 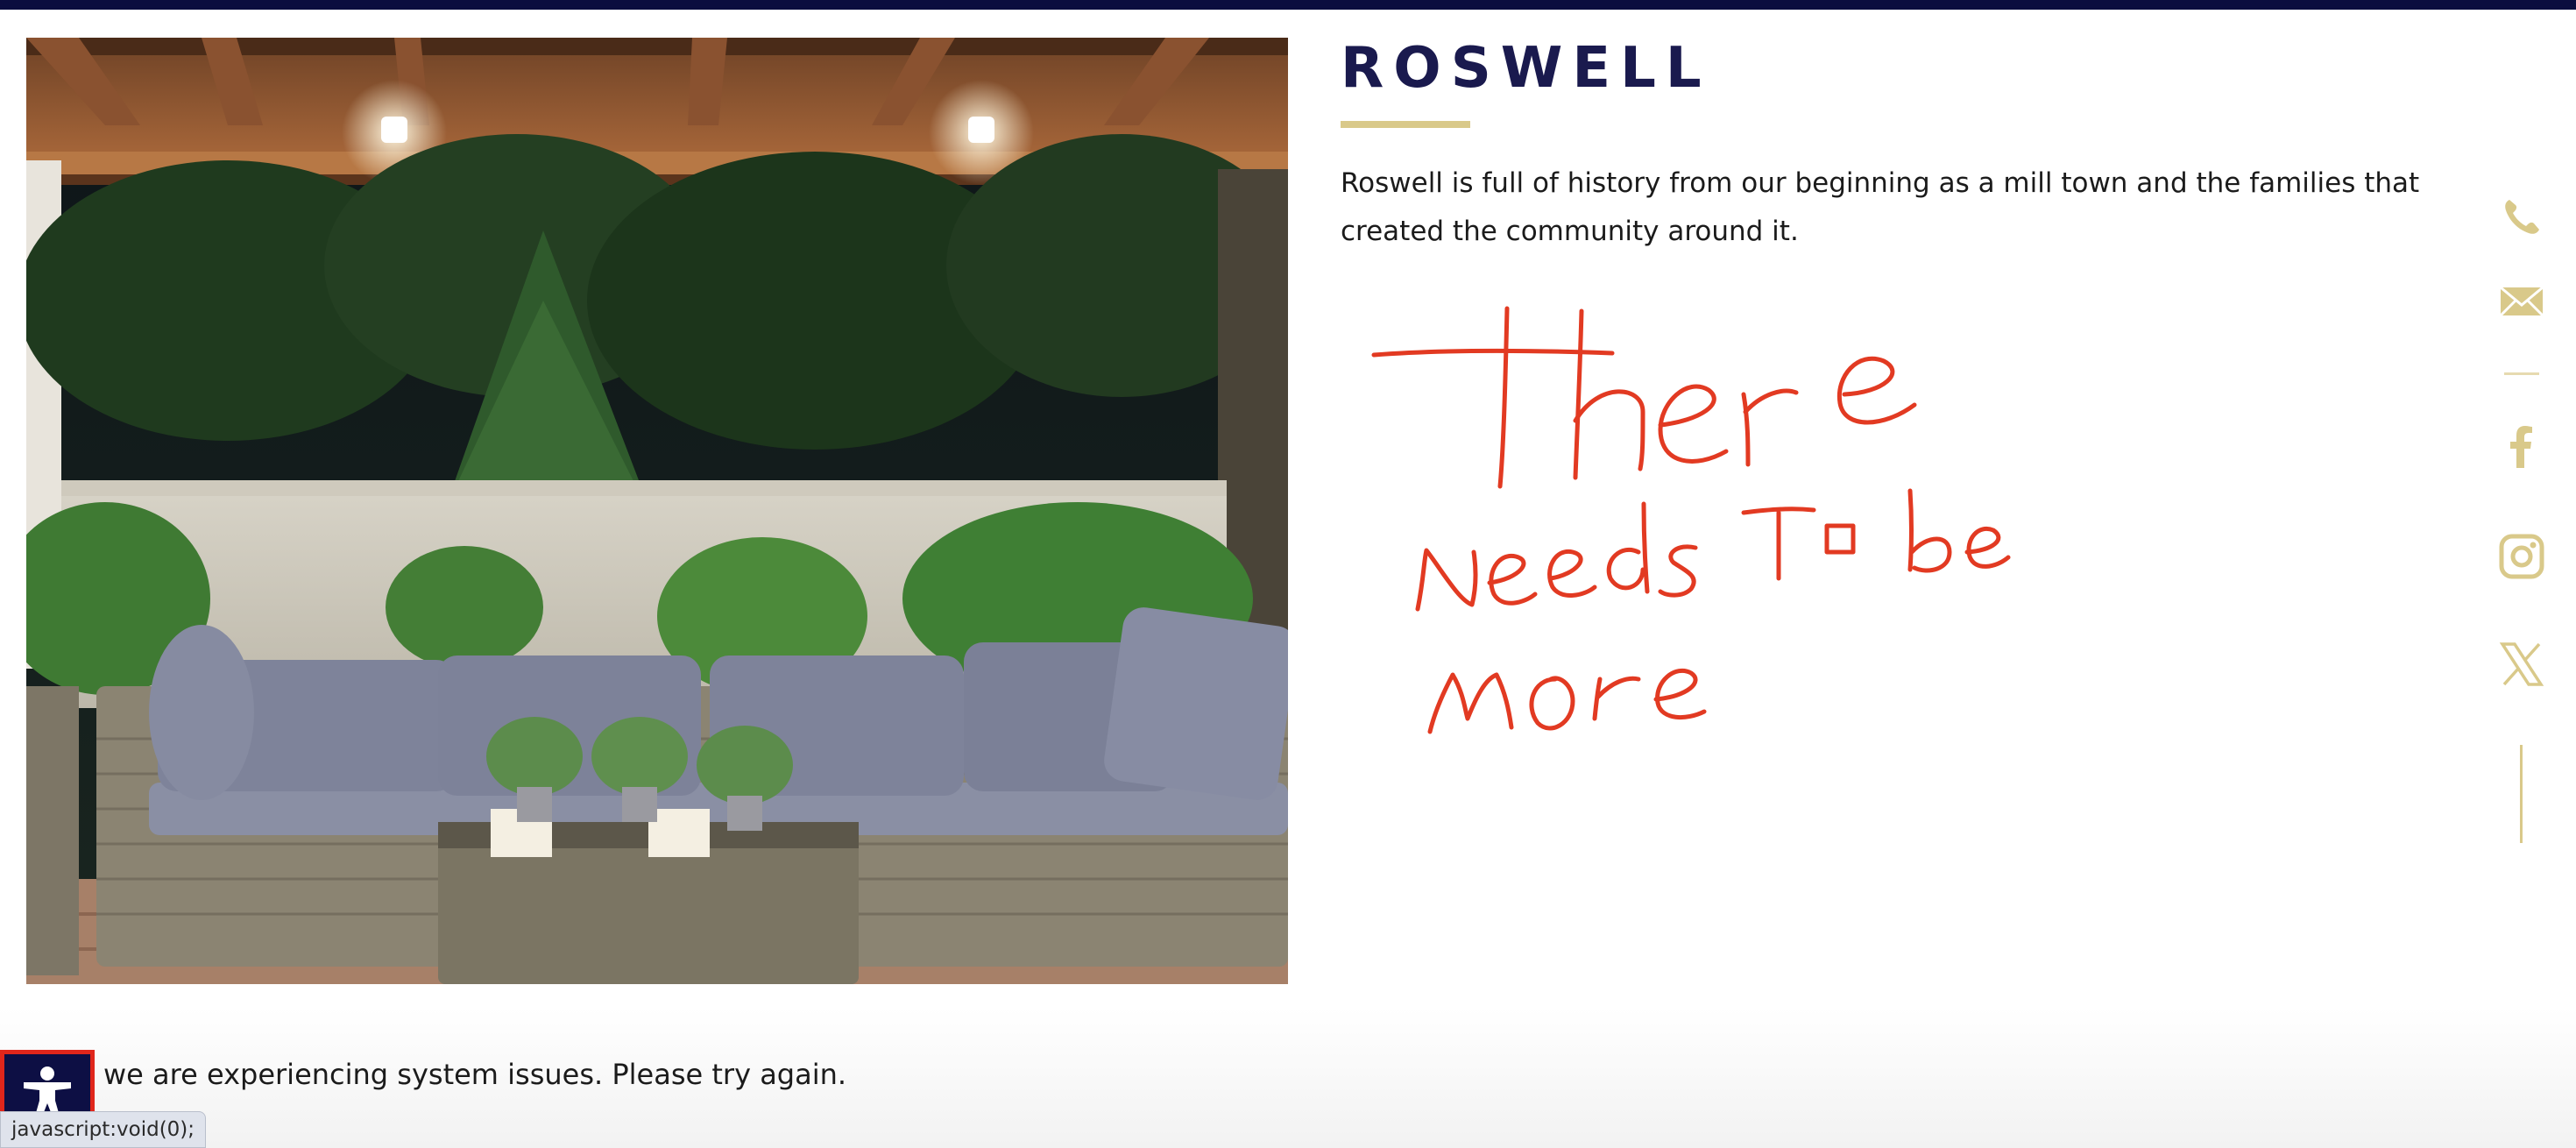 I want to click on instagram-icon, so click(x=2521, y=556).